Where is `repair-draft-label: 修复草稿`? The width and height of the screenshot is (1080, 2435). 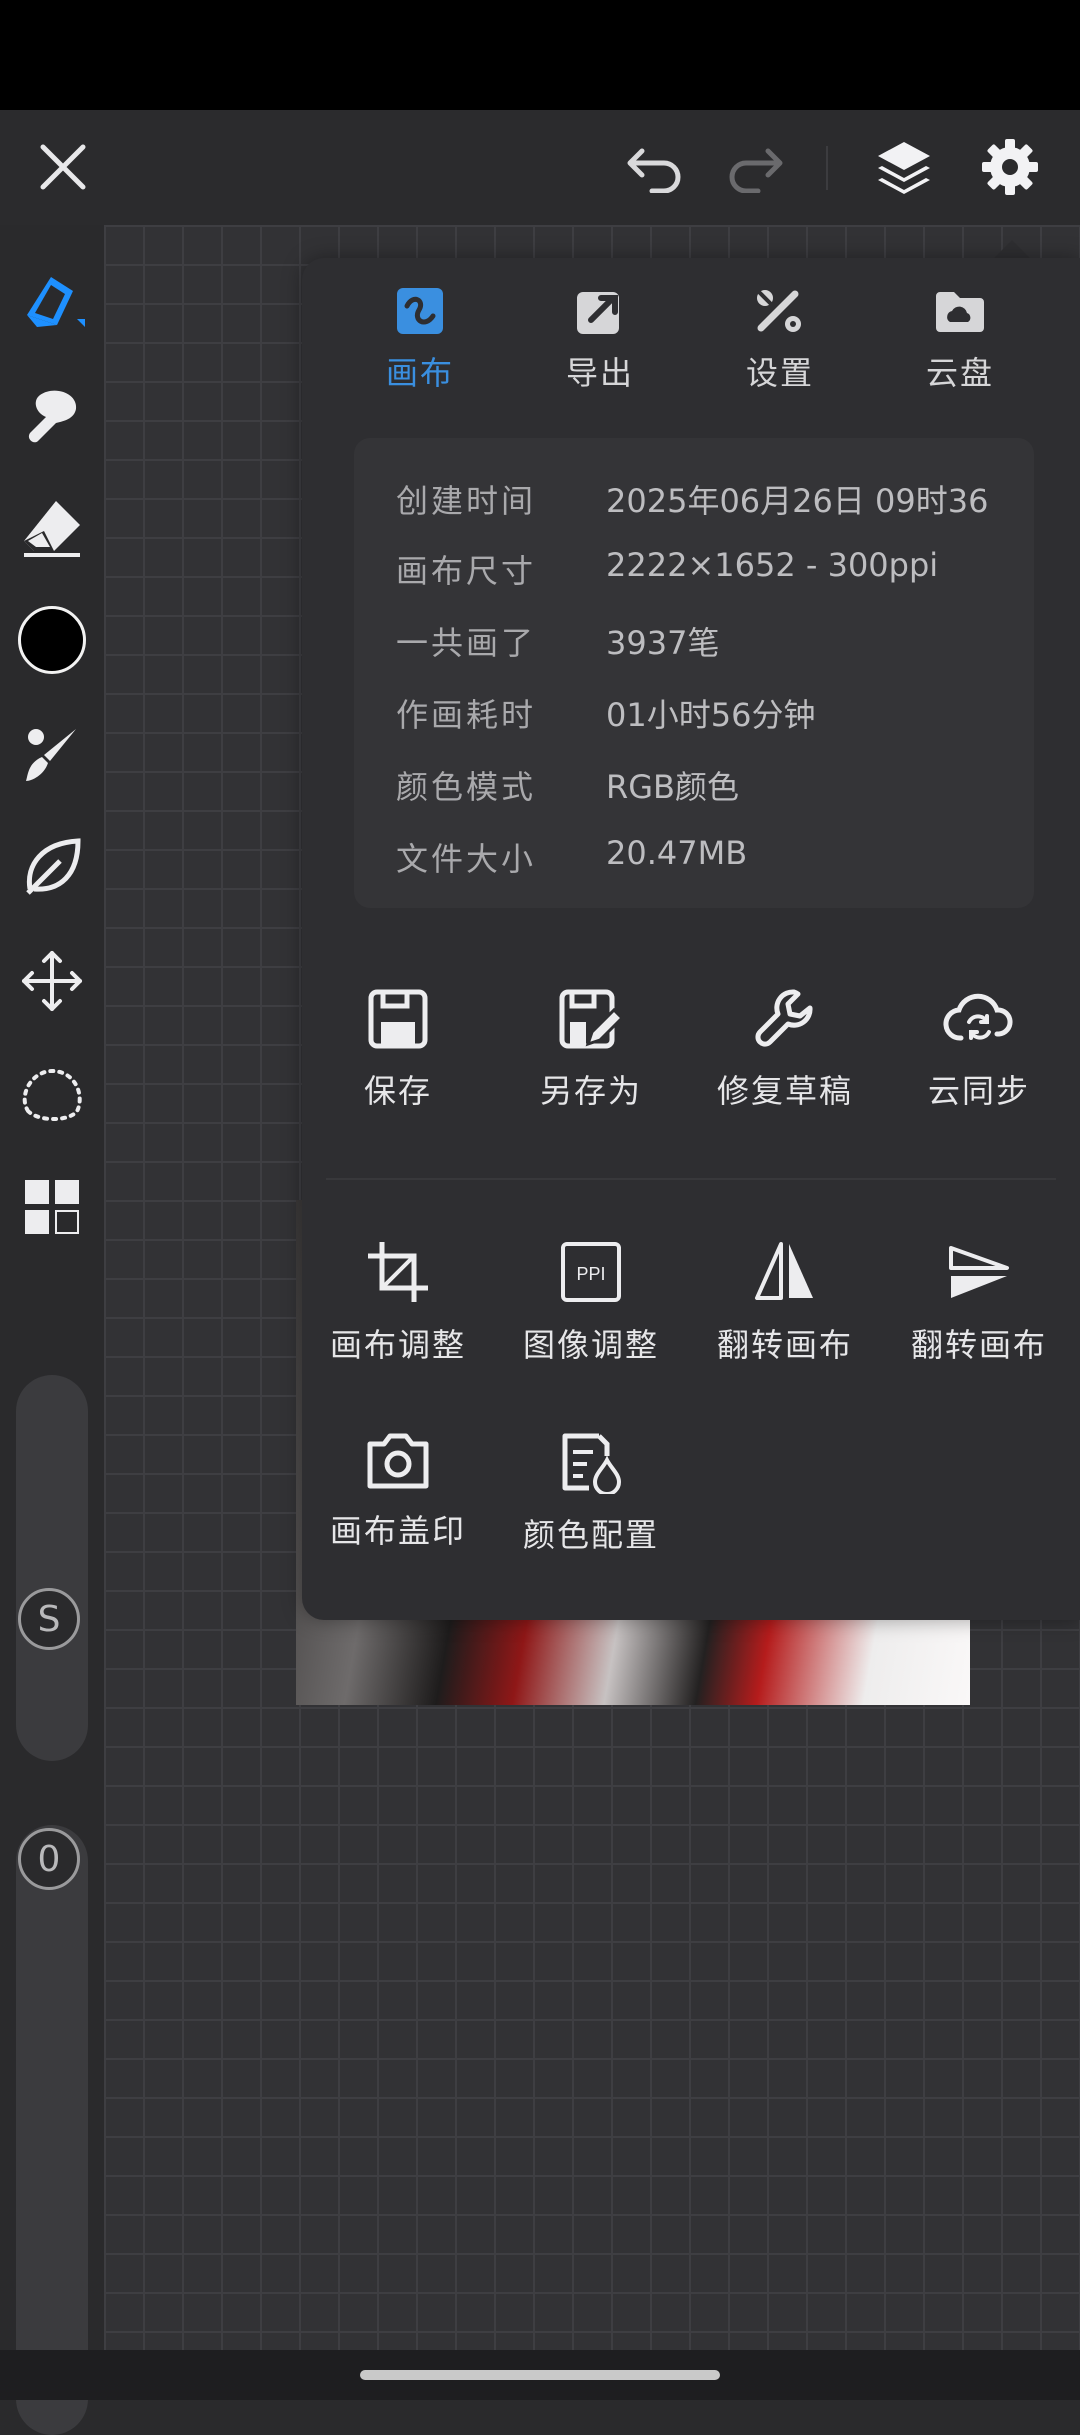
repair-draft-label: 修复草稿 is located at coordinates (784, 1091).